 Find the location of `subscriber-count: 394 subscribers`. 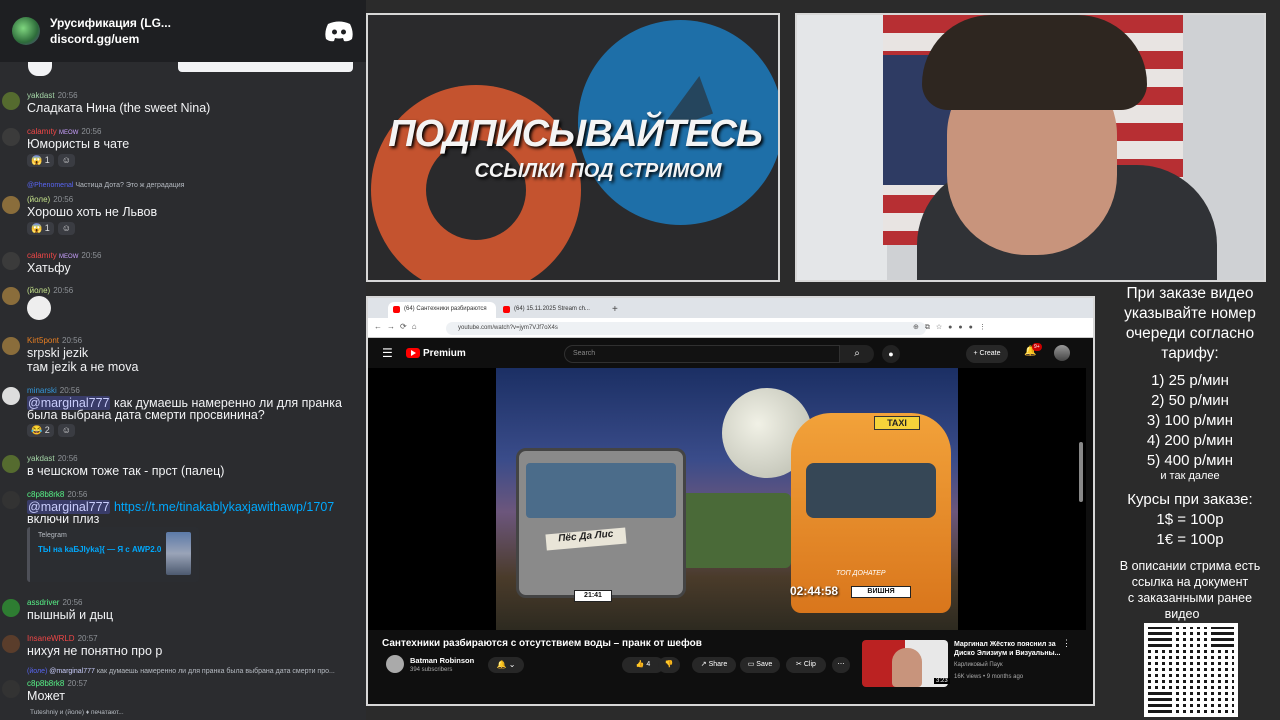

subscriber-count: 394 subscribers is located at coordinates (431, 670).